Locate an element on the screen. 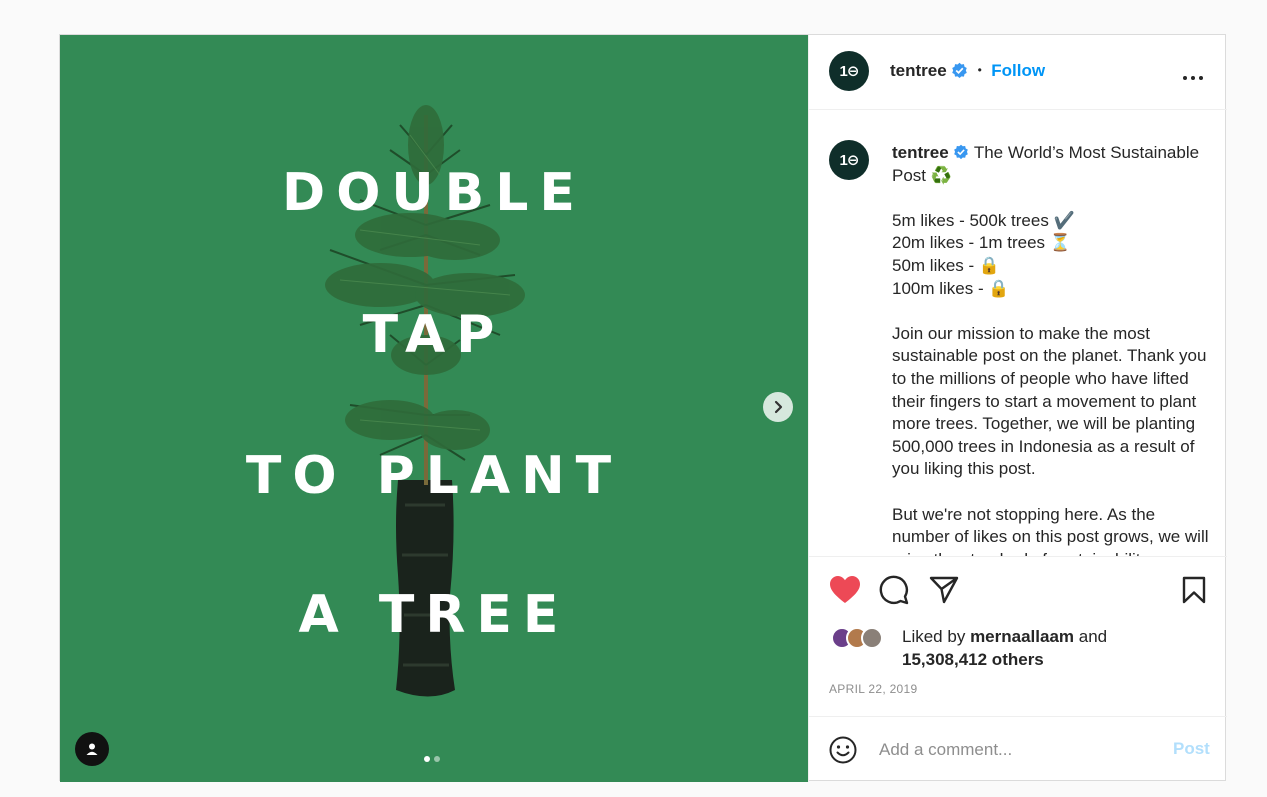  liked-by-prefix: Liked by is located at coordinates (934, 636).